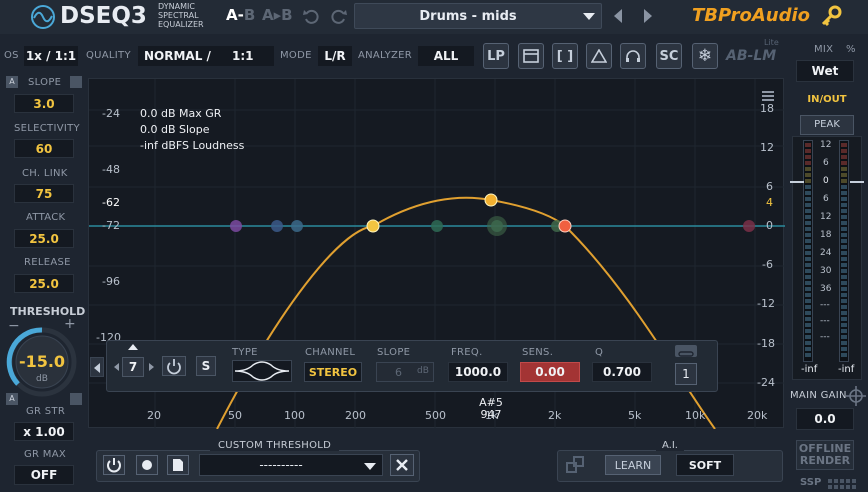 The width and height of the screenshot is (868, 492). What do you see at coordinates (44, 475) in the screenshot?
I see `grmax-value: OFF` at bounding box center [44, 475].